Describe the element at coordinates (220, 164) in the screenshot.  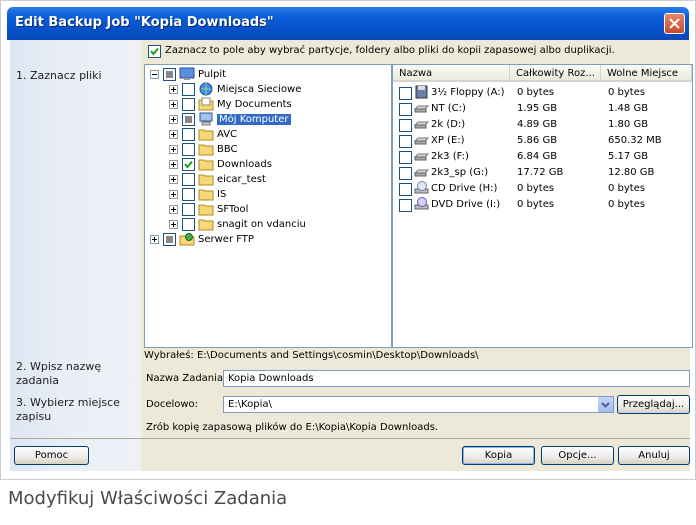
I see `tree-item: Downloads` at that location.